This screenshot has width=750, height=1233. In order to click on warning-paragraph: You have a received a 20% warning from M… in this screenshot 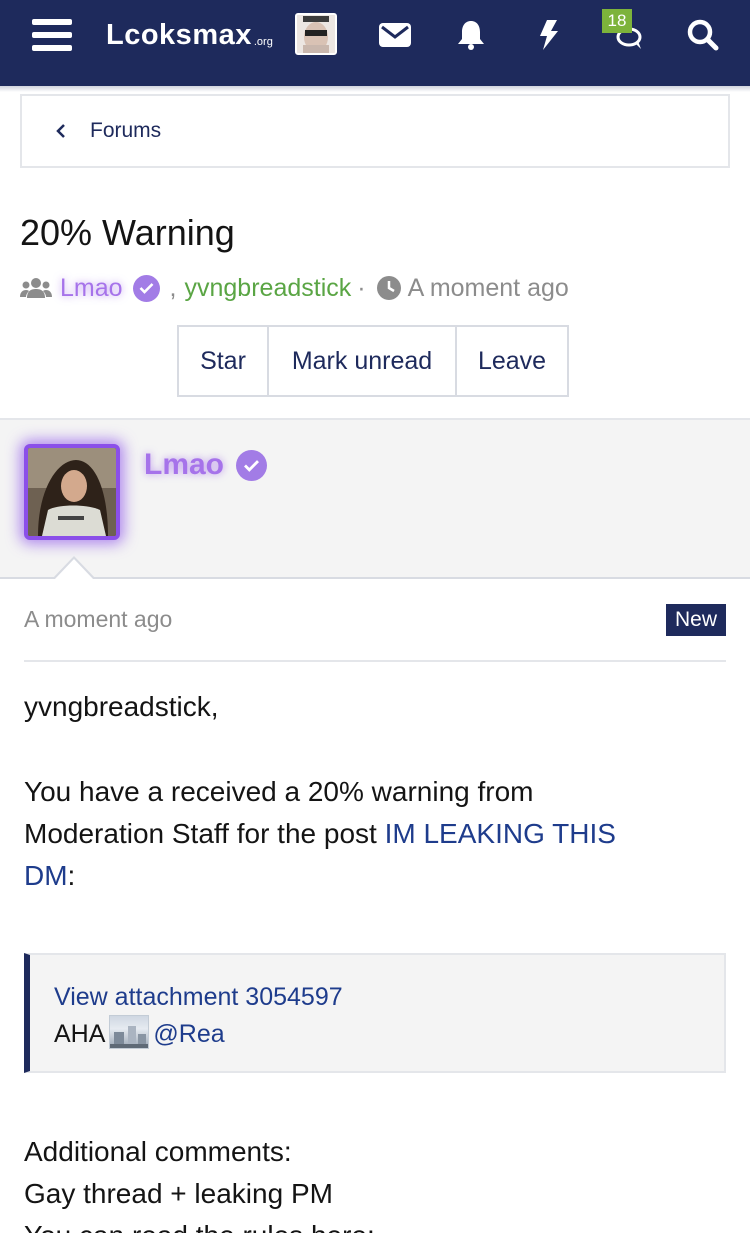, I will do `click(374, 834)`.